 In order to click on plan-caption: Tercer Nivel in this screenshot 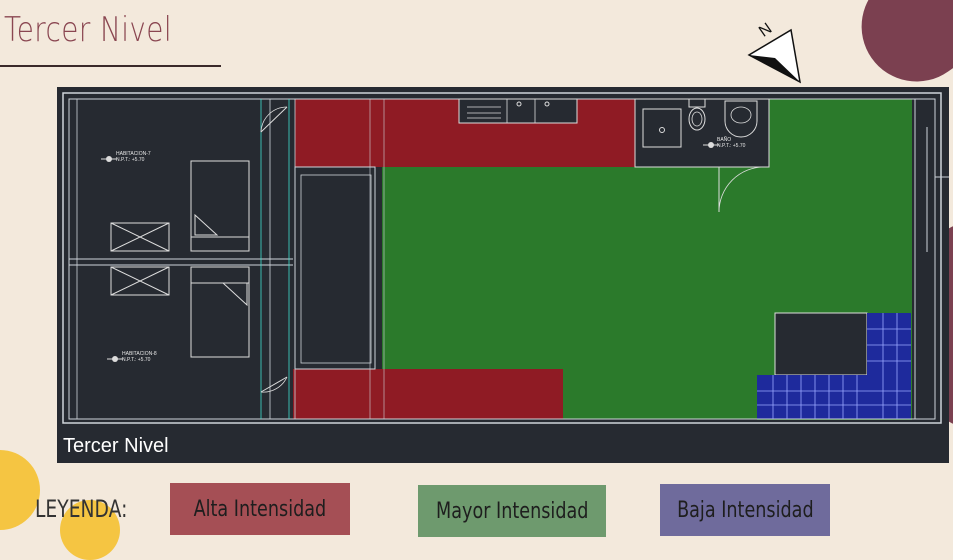, I will do `click(116, 446)`.